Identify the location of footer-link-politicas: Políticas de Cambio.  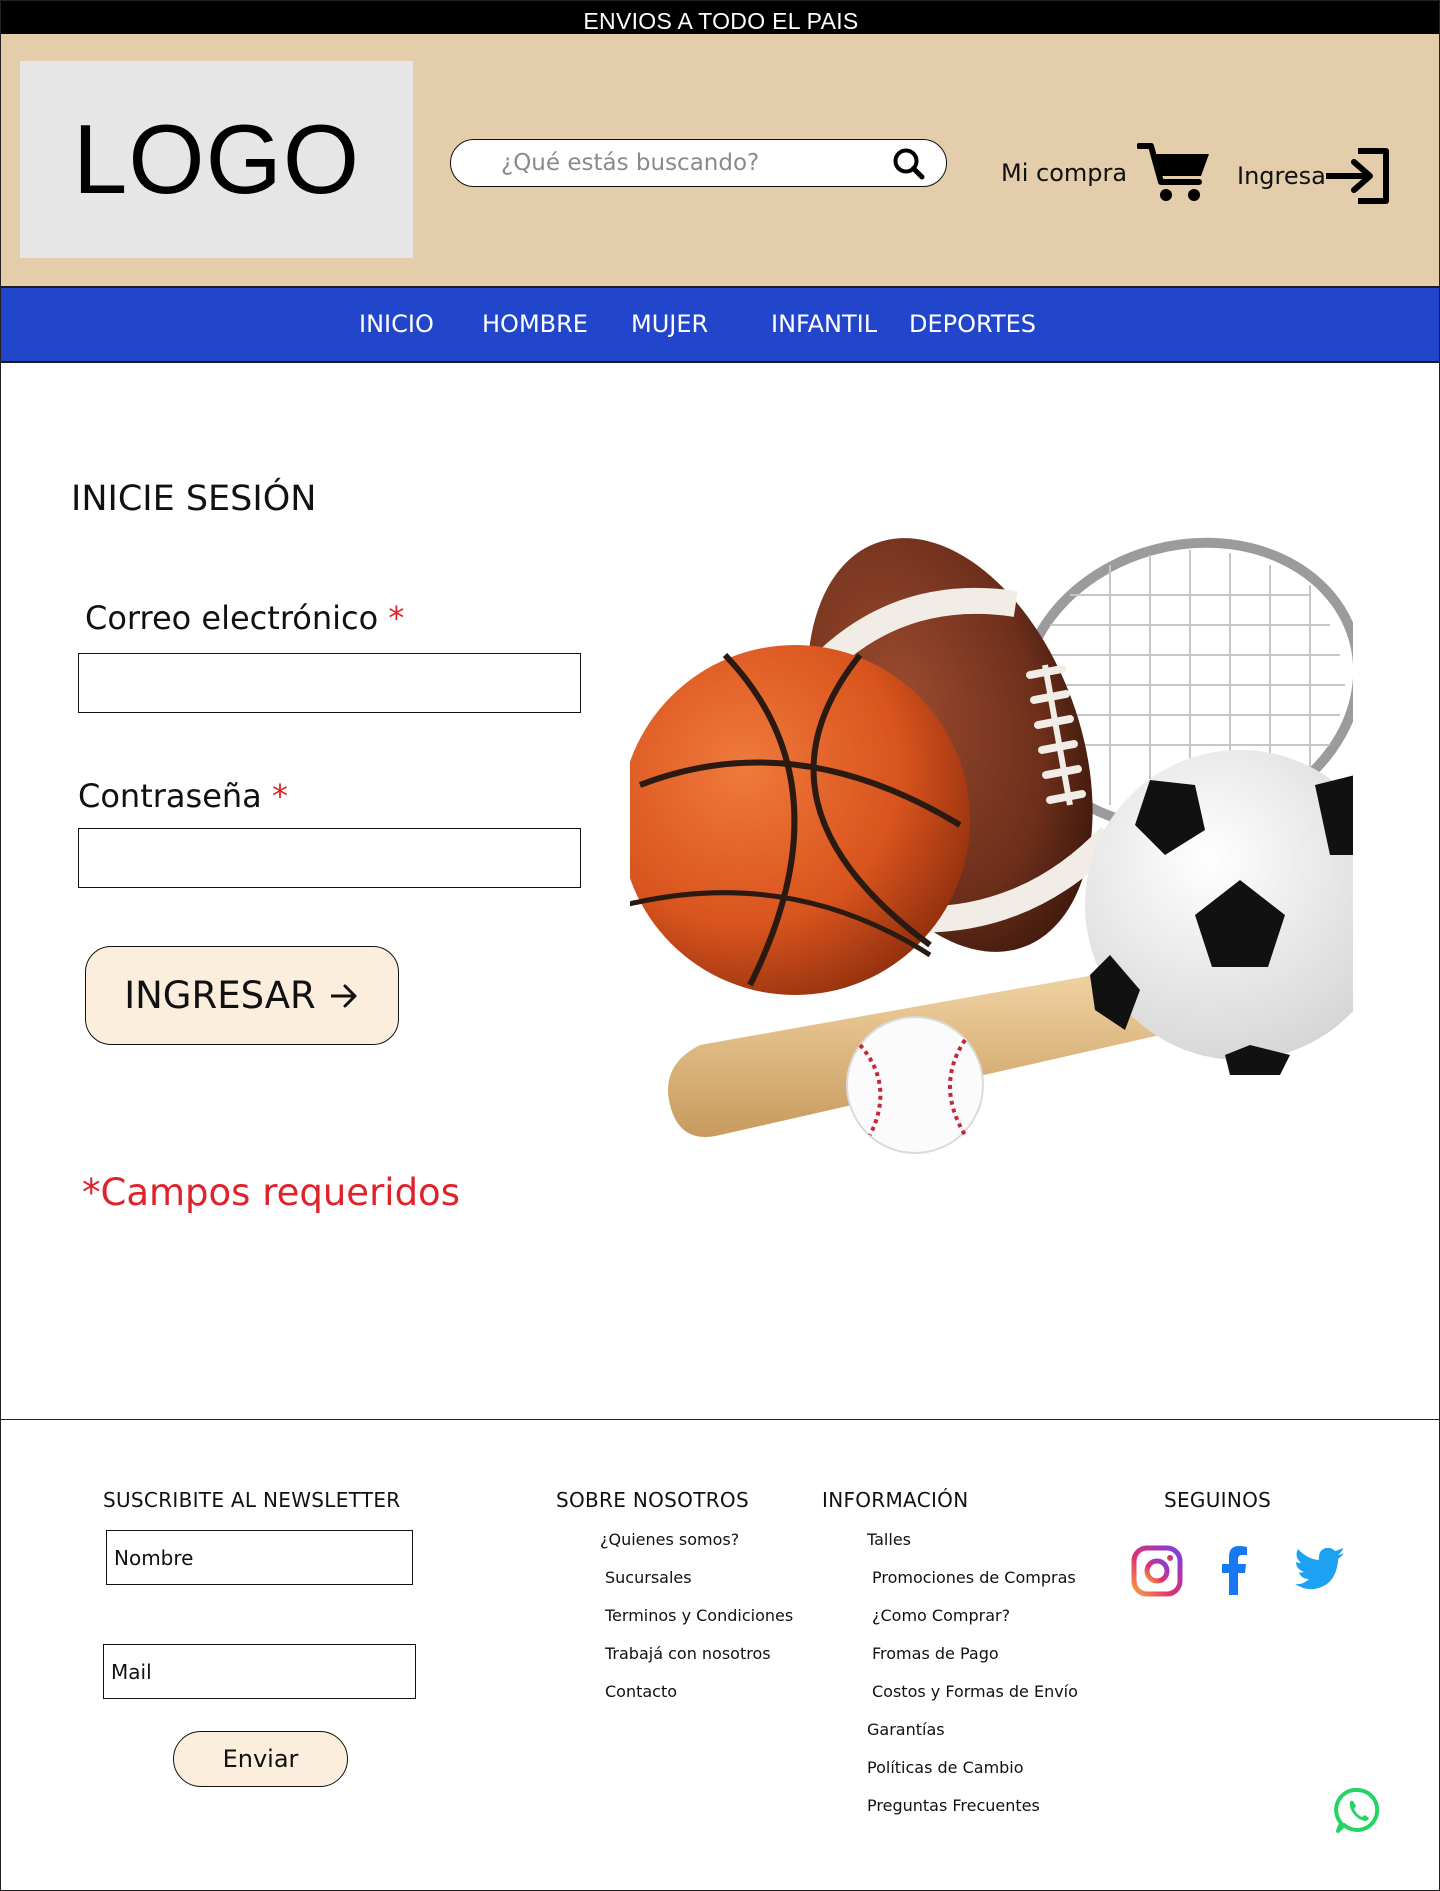
(945, 1767).